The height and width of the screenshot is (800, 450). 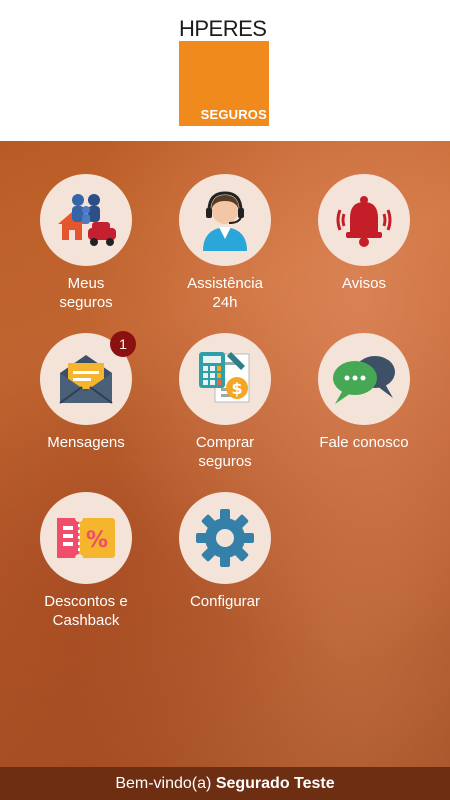 I want to click on welcome-footer: Bem-vindo(a) Segurado Teste, so click(x=225, y=783).